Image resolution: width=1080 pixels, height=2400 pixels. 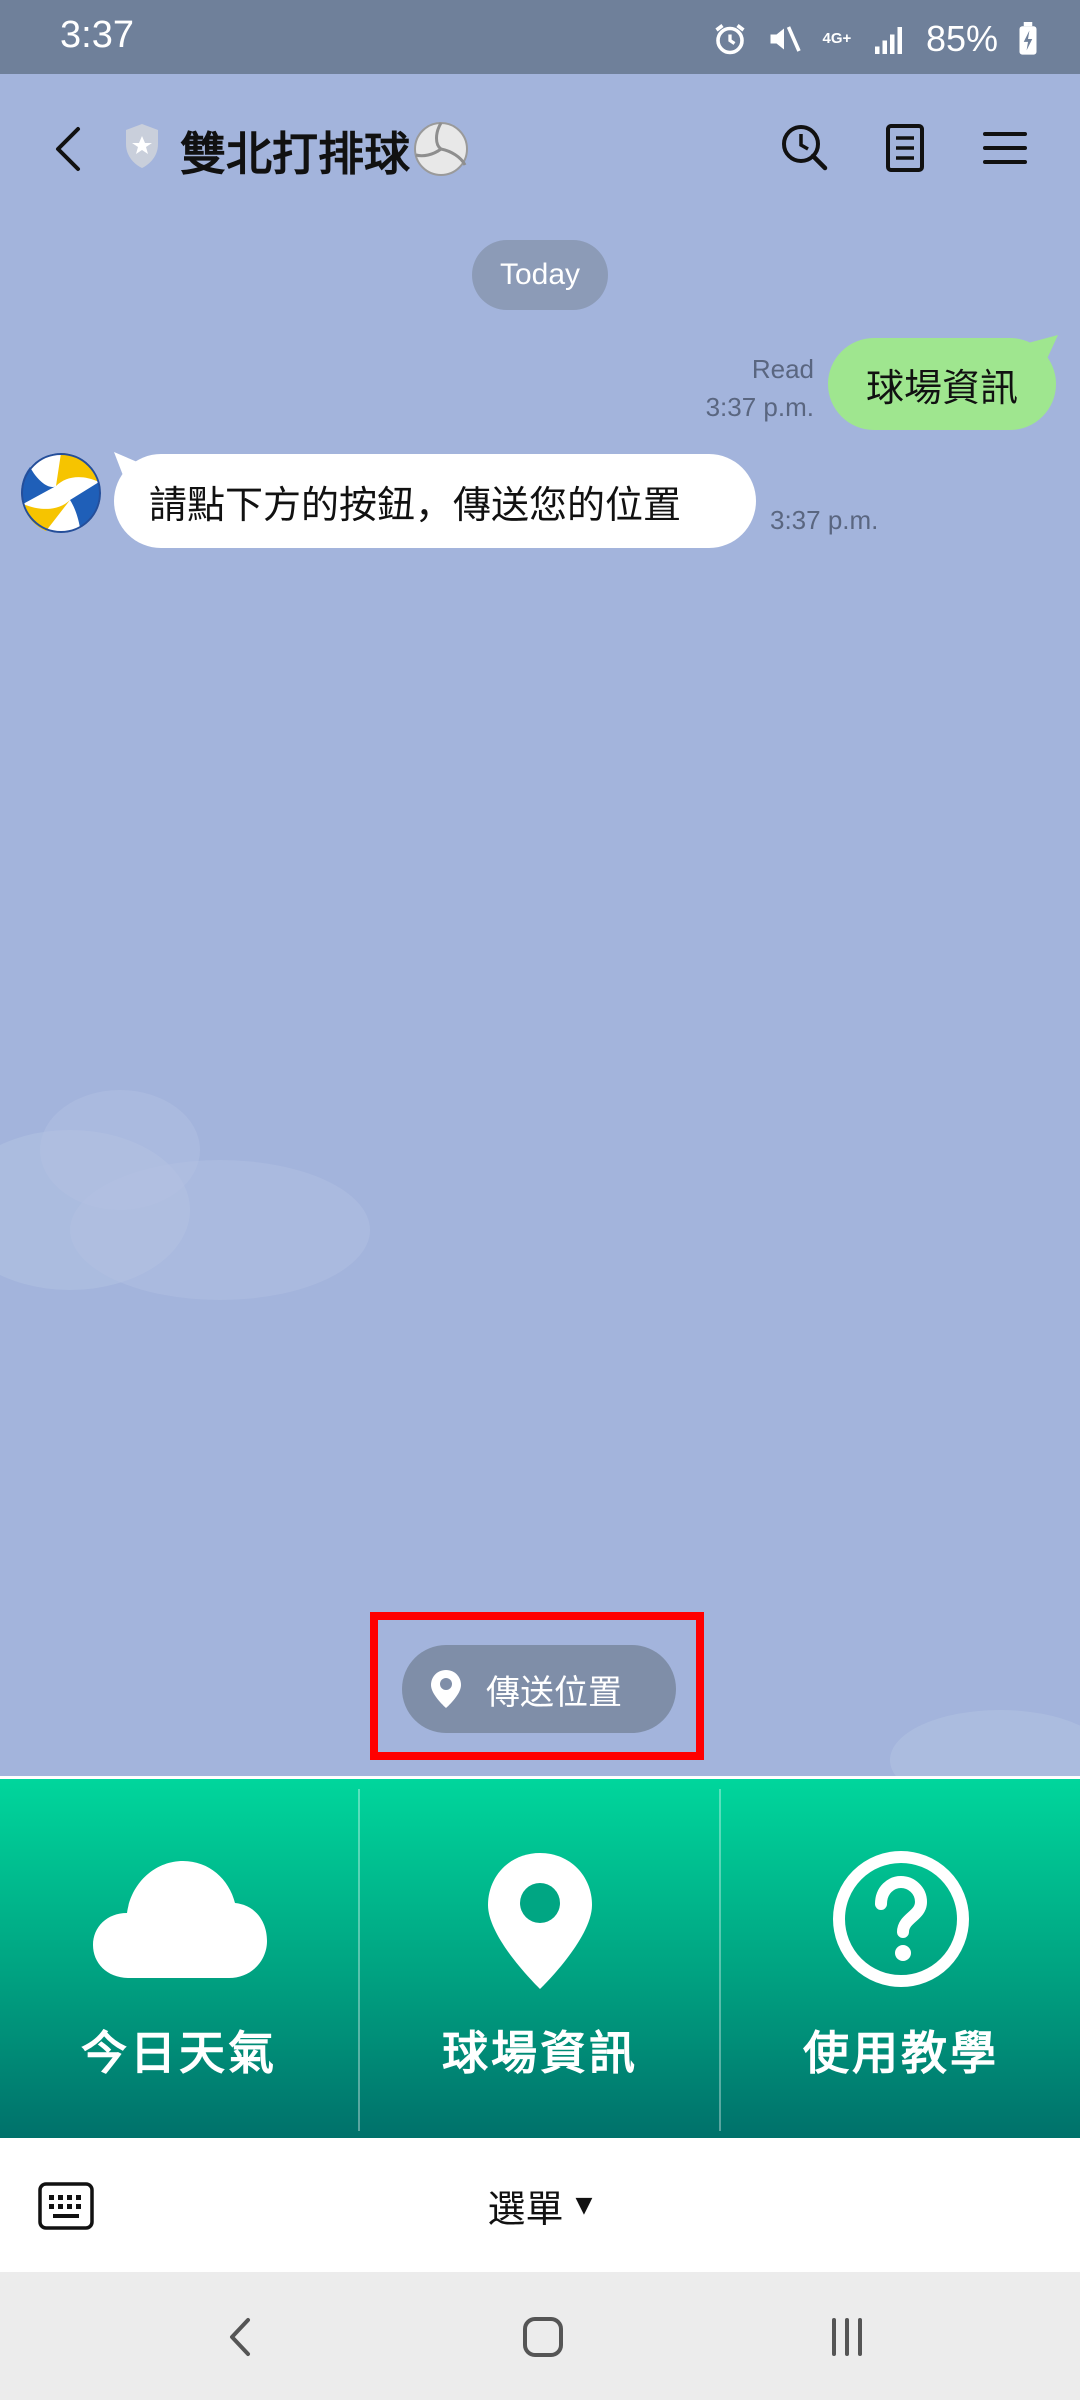 I want to click on caret-down-icon: ▼, so click(x=584, y=2205).